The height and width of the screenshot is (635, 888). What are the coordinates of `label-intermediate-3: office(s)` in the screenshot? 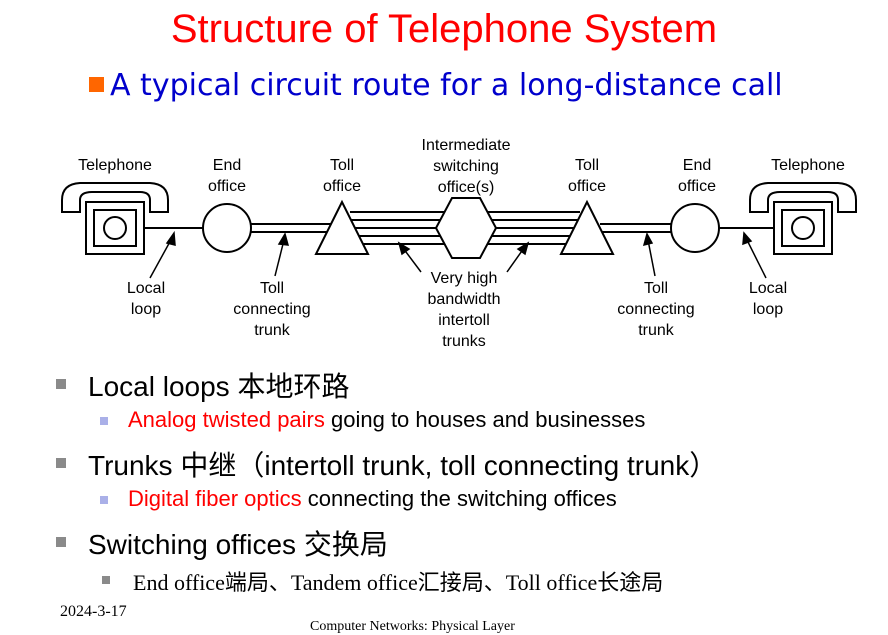 It's located at (466, 187).